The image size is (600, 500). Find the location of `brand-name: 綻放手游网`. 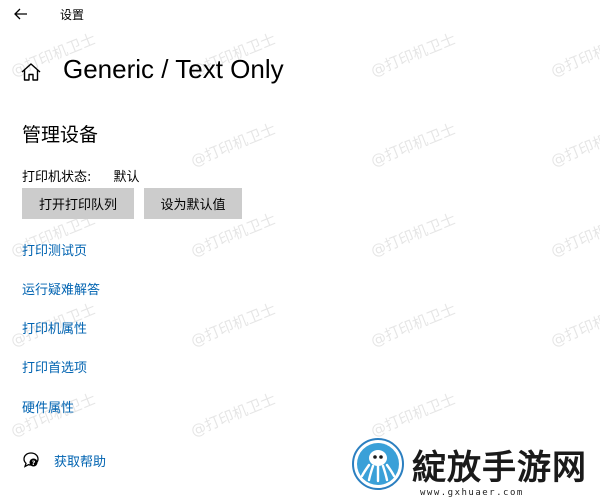

brand-name: 綻放手游网 is located at coordinates (499, 468).